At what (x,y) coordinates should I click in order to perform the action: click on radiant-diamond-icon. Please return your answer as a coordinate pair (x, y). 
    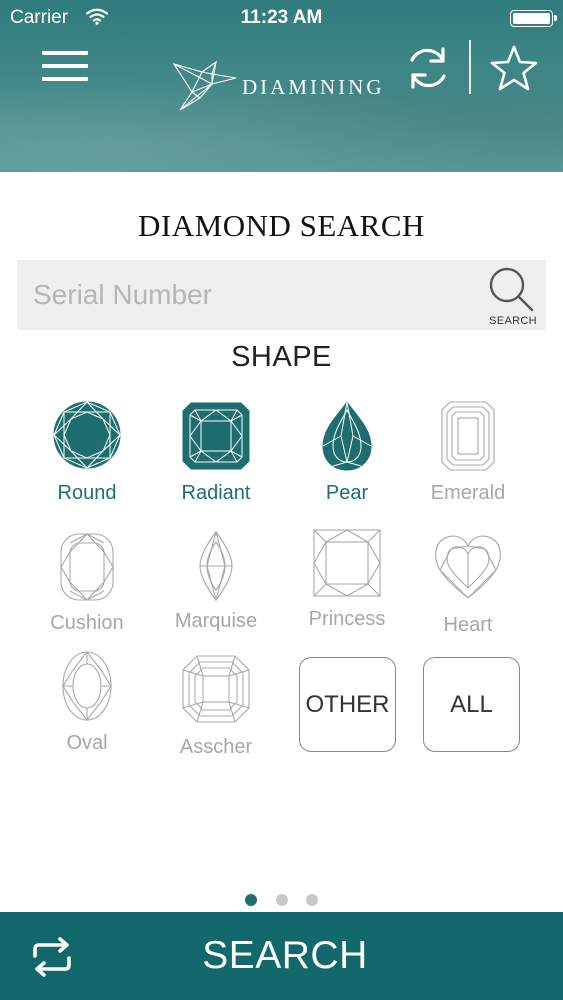
    Looking at the image, I should click on (216, 436).